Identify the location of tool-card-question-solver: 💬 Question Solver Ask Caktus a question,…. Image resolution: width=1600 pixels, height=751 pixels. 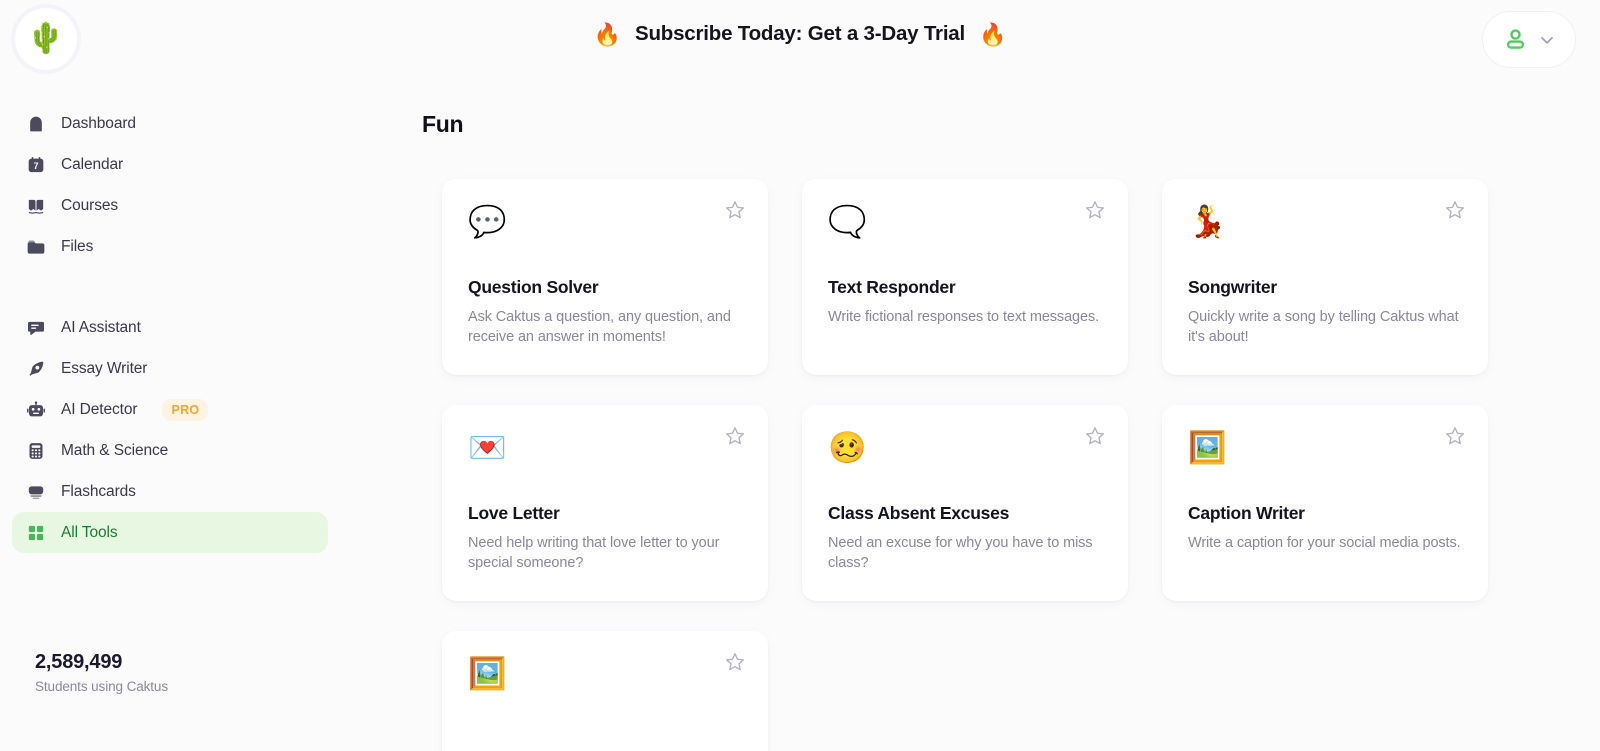
(605, 277).